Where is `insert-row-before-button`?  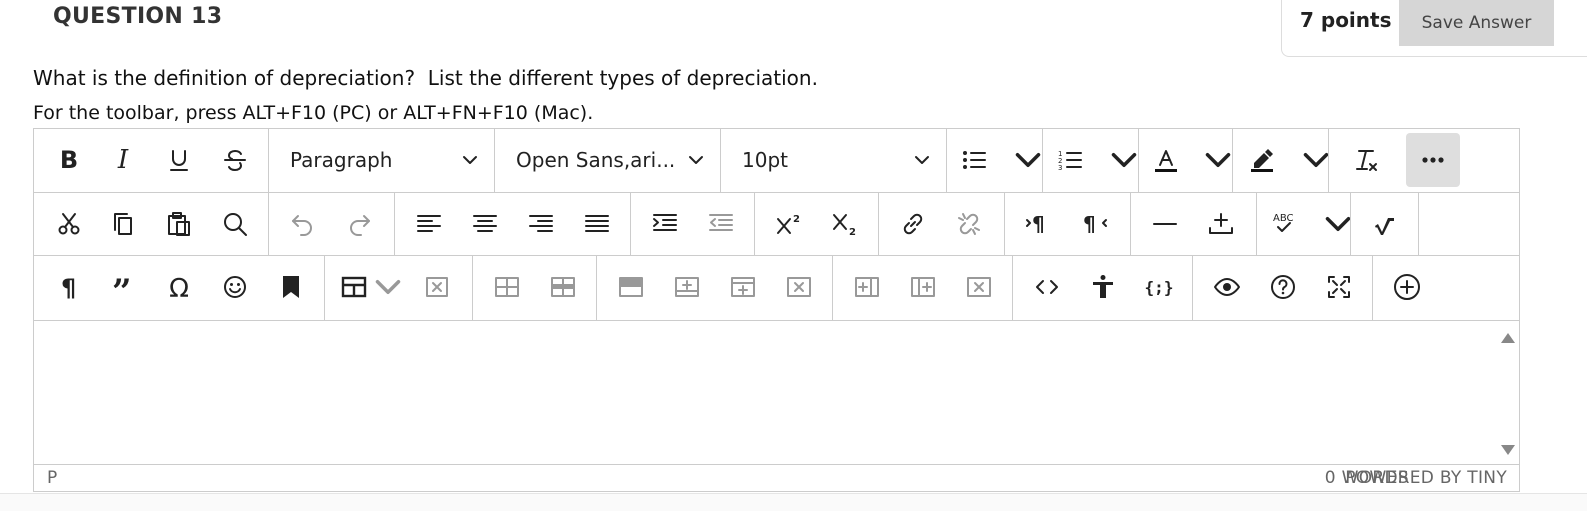
insert-row-before-button is located at coordinates (687, 287).